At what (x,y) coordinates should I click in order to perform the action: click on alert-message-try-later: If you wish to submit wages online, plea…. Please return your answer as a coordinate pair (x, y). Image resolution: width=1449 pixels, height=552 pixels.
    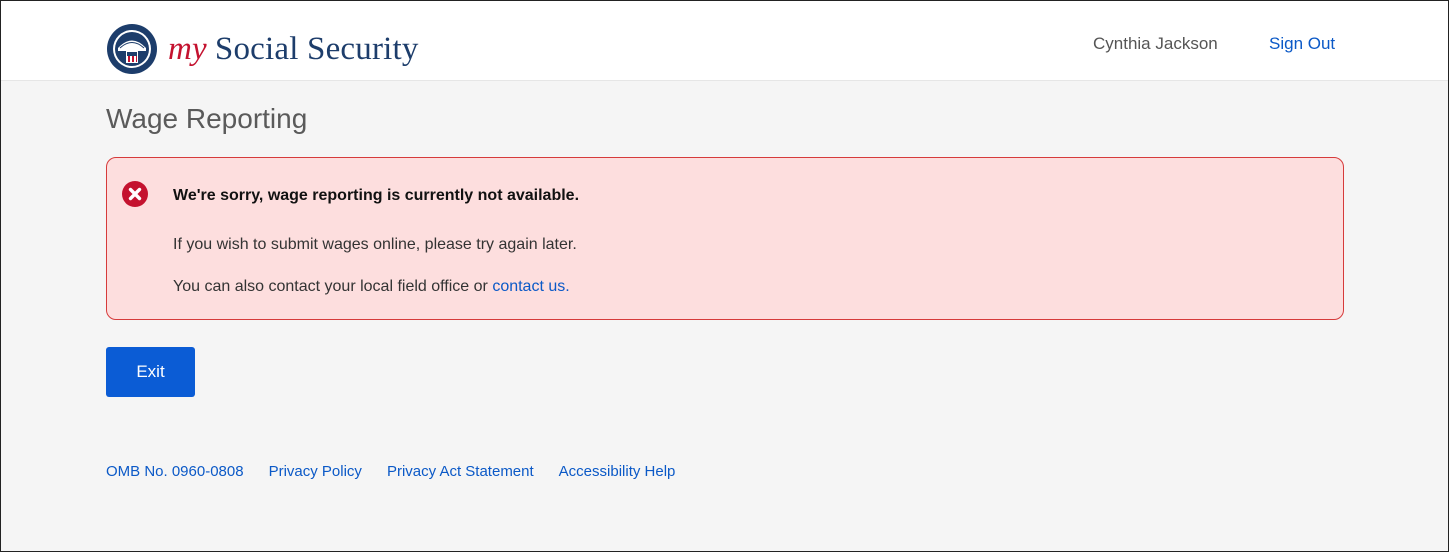
    Looking at the image, I should click on (375, 244).